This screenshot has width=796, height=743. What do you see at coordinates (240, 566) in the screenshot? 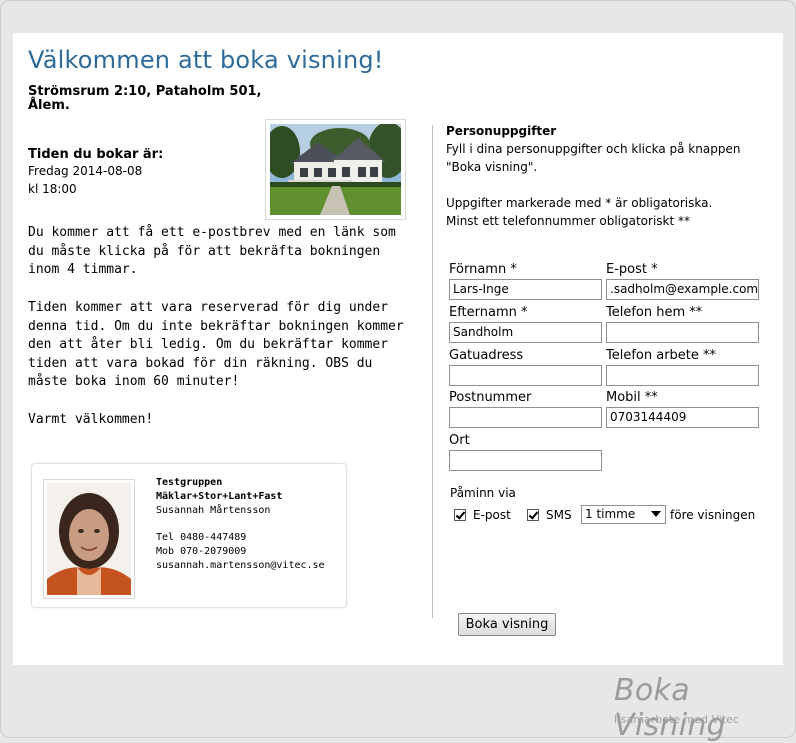
I see `agent-email: susannah.martensson@vitec.se` at bounding box center [240, 566].